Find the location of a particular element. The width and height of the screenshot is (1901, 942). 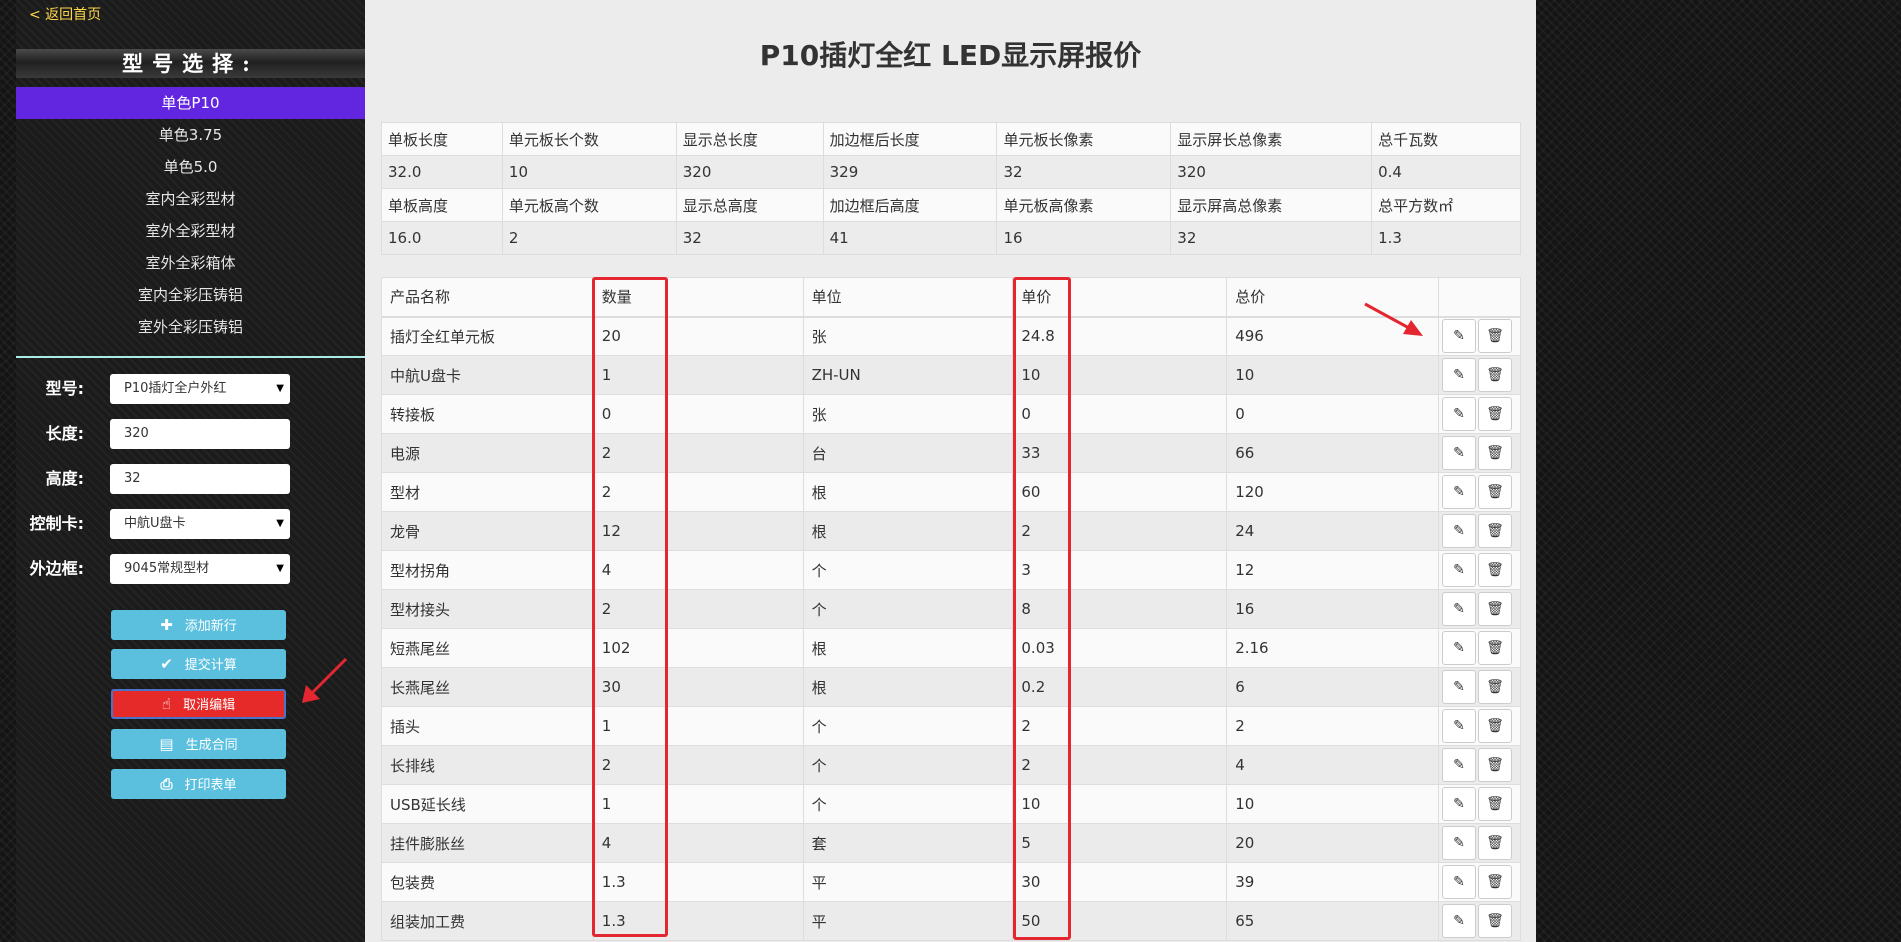

total-price-cell: 120 is located at coordinates (1332, 492).